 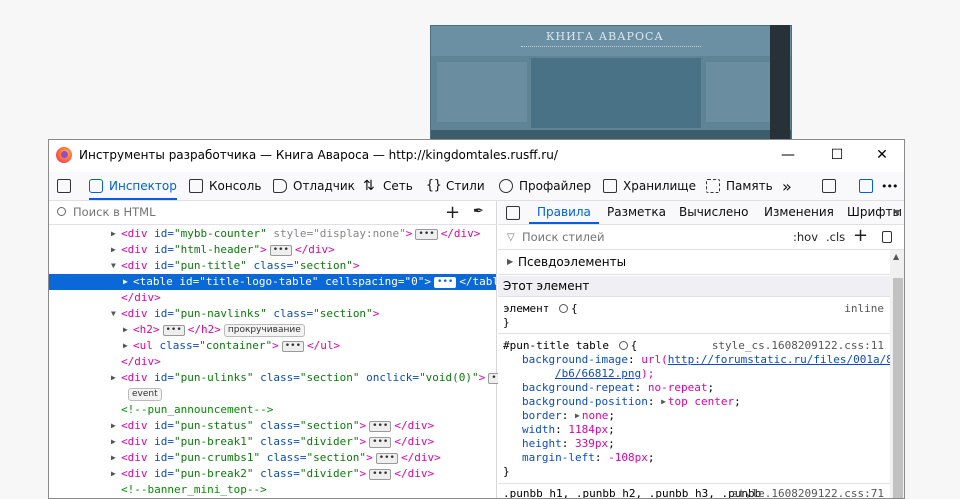 What do you see at coordinates (829, 186) in the screenshot?
I see `split-console-icon` at bounding box center [829, 186].